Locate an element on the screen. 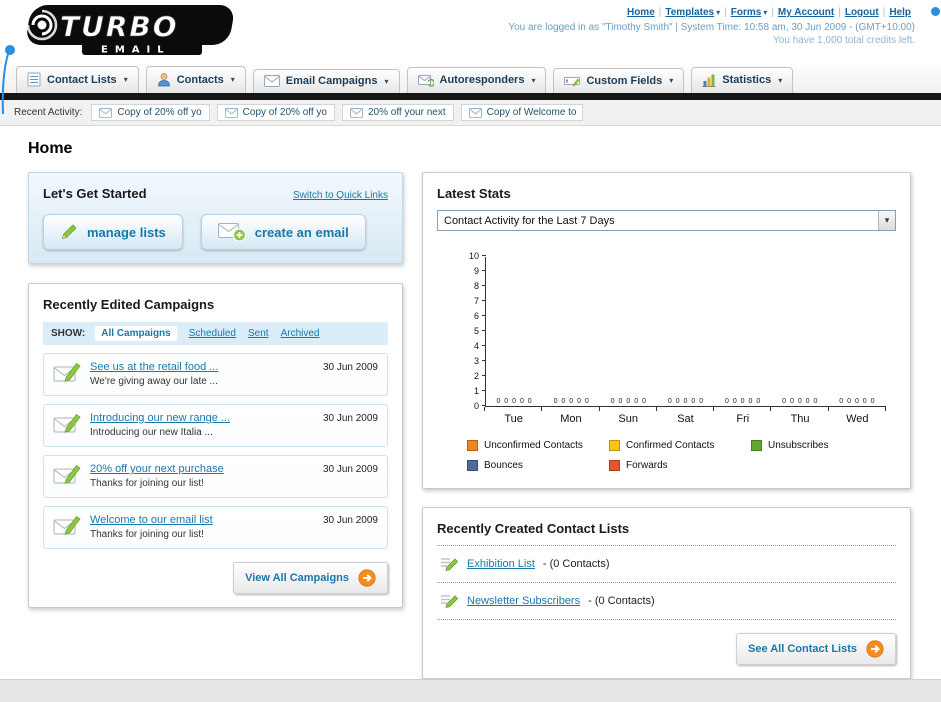 The height and width of the screenshot is (702, 941). view-all-campaigns-label: View All Campaigns is located at coordinates (297, 578).